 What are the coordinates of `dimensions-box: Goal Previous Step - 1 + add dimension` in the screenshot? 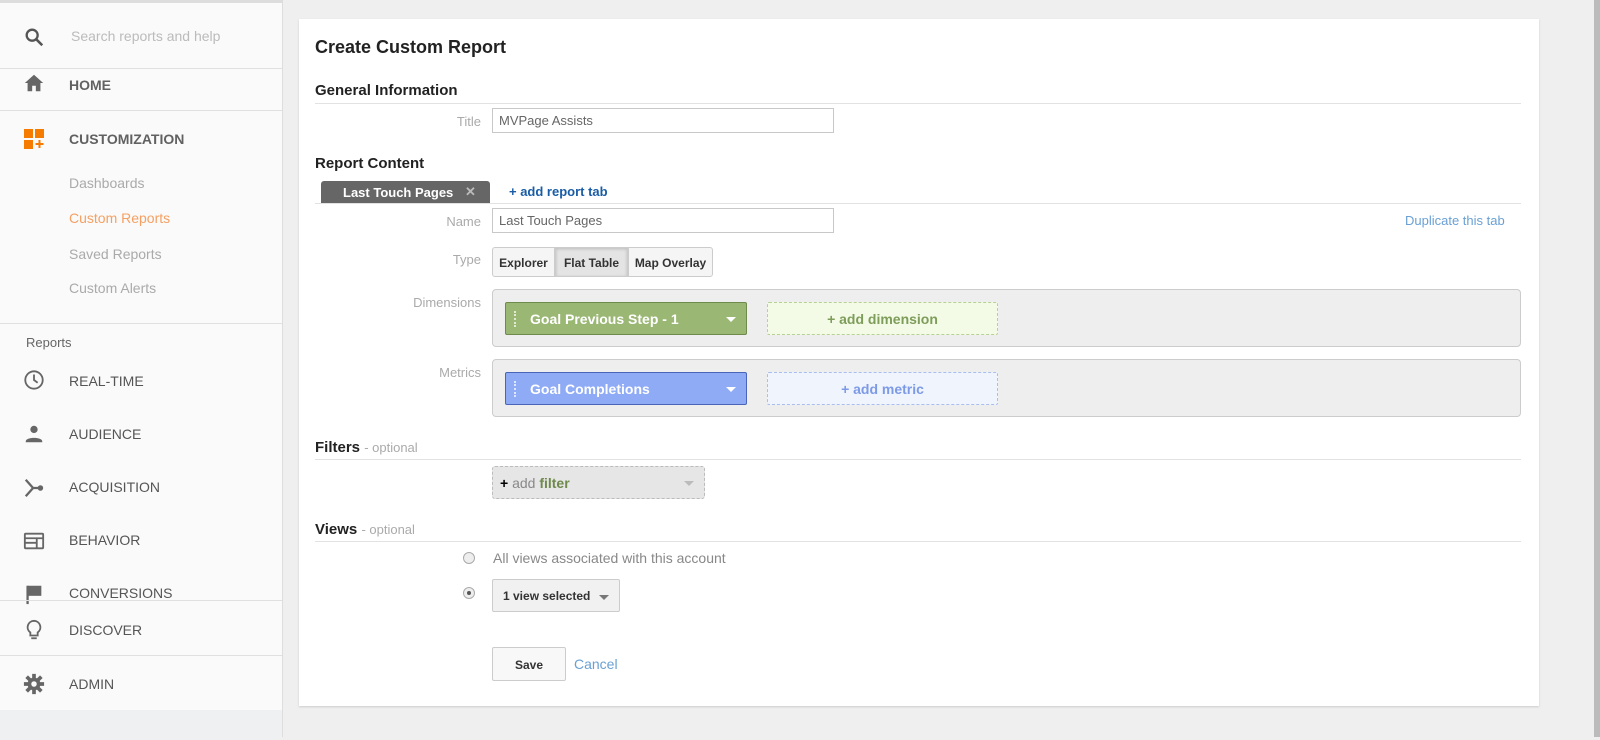 It's located at (1006, 318).